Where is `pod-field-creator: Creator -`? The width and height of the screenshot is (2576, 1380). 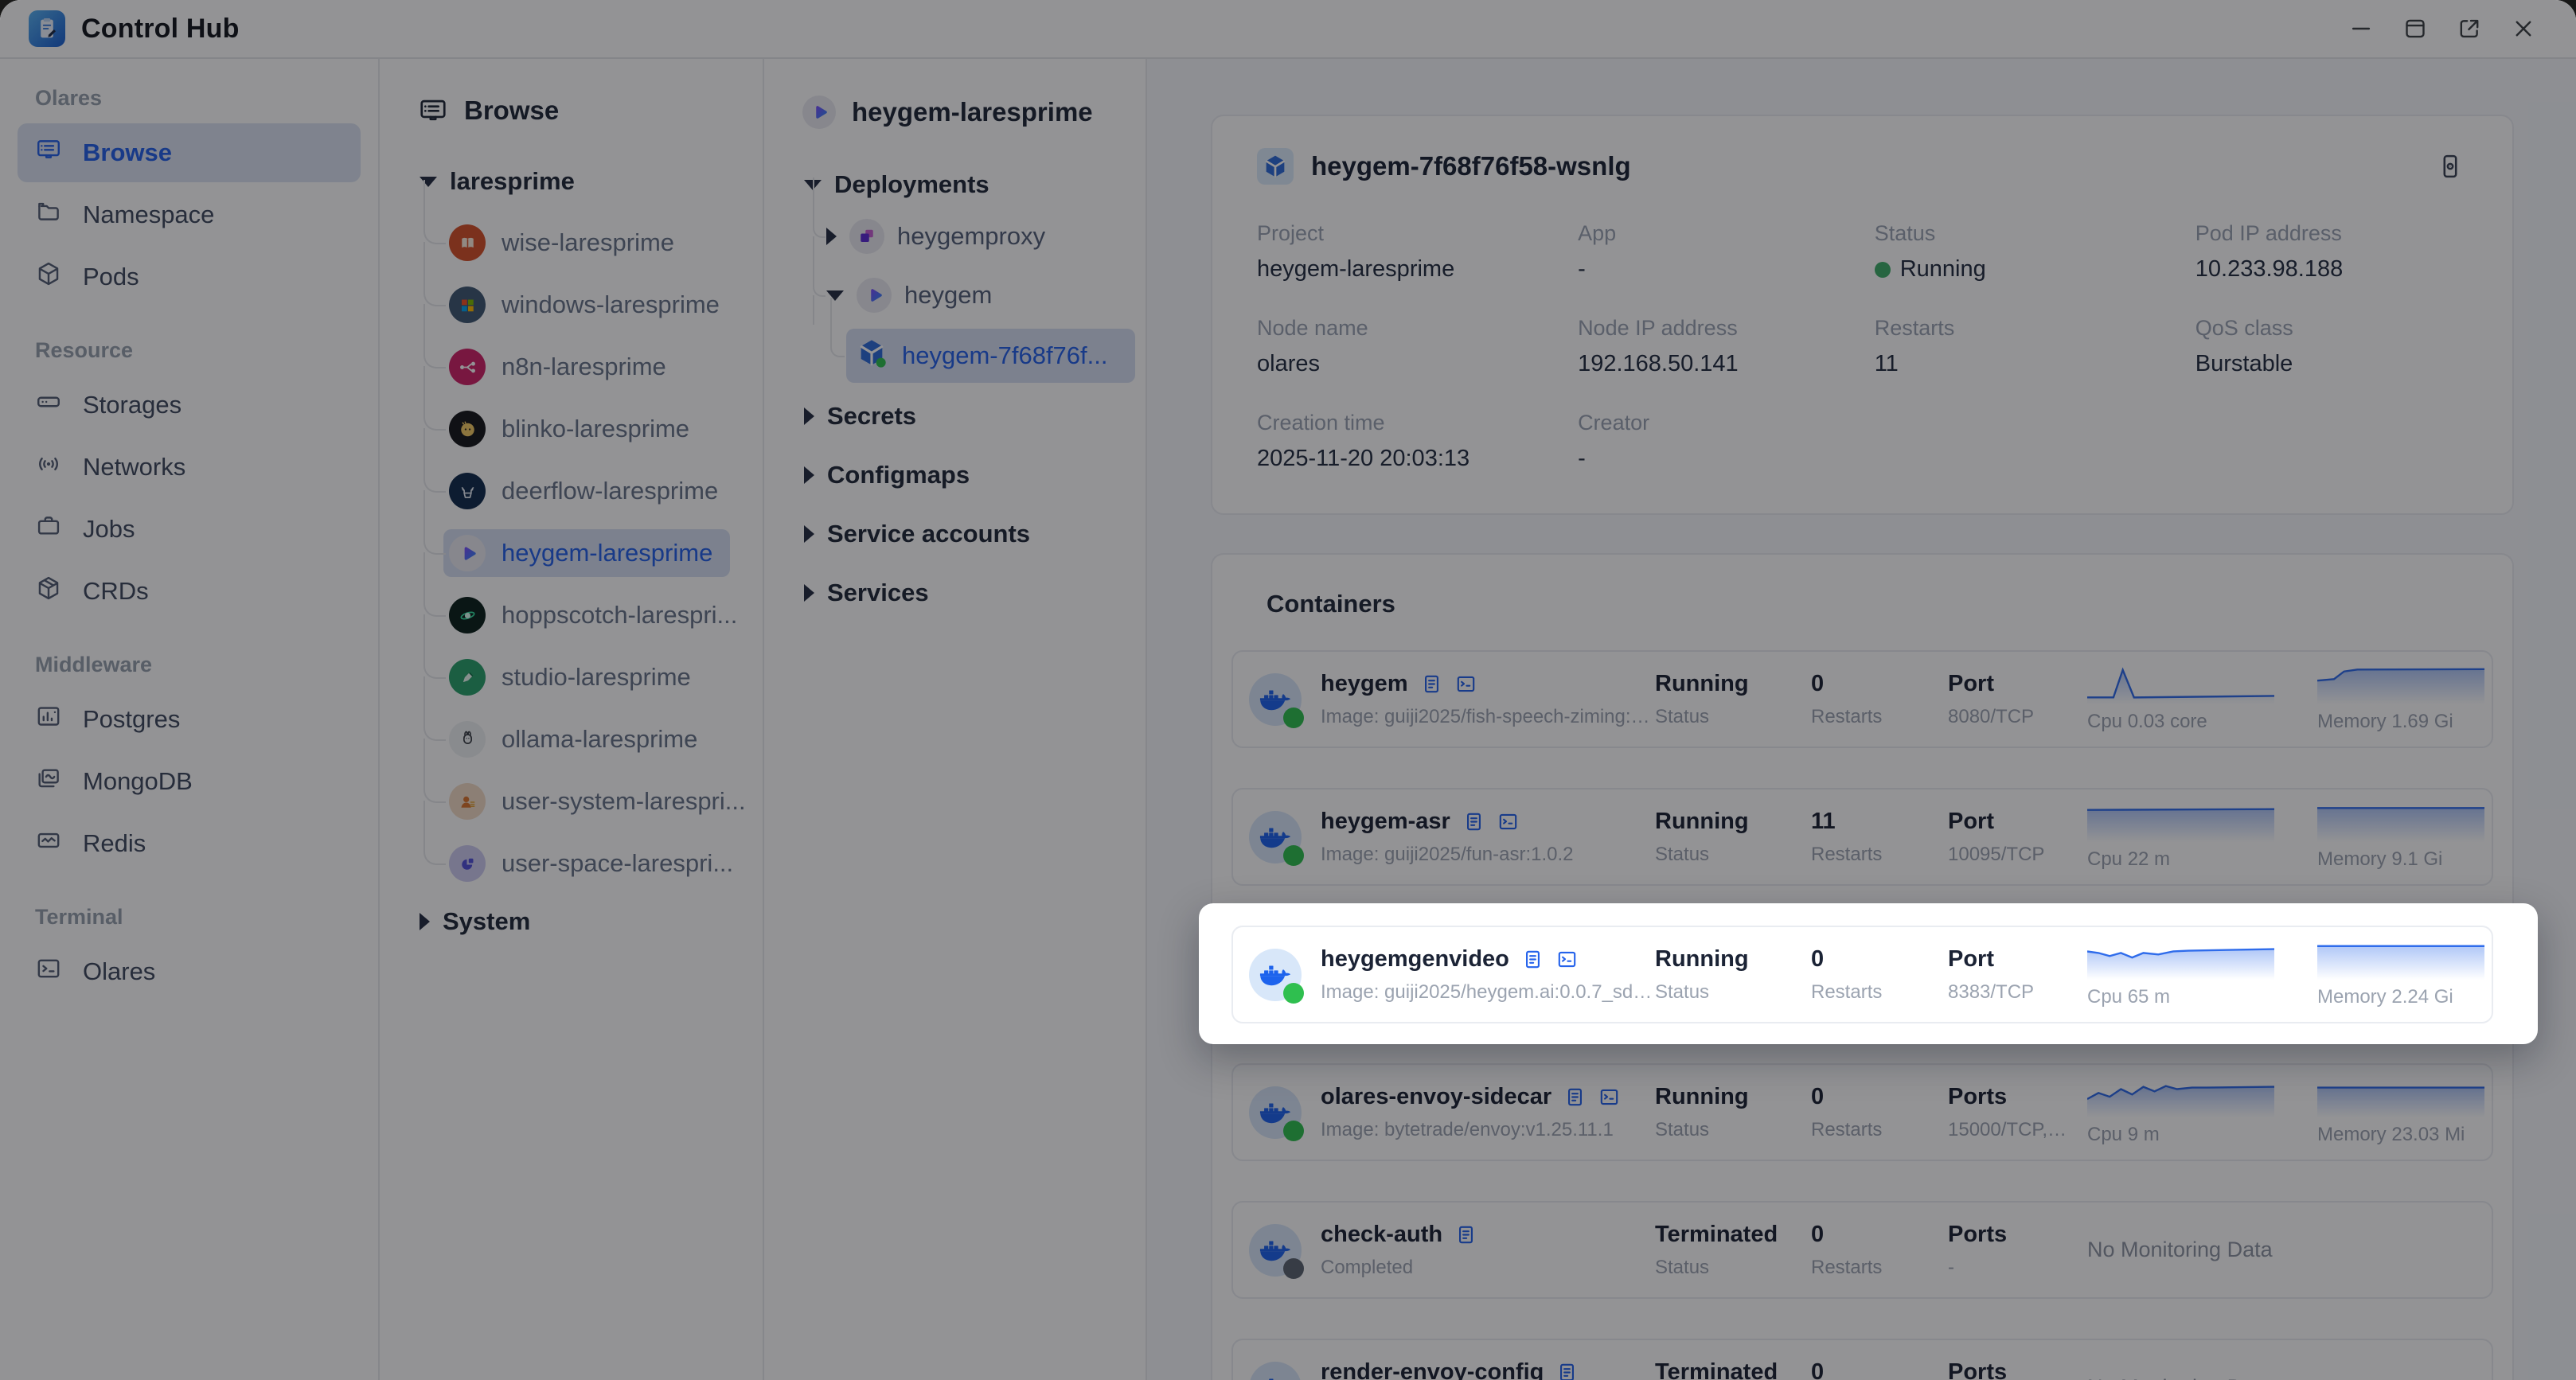 pod-field-creator: Creator - is located at coordinates (1614, 441).